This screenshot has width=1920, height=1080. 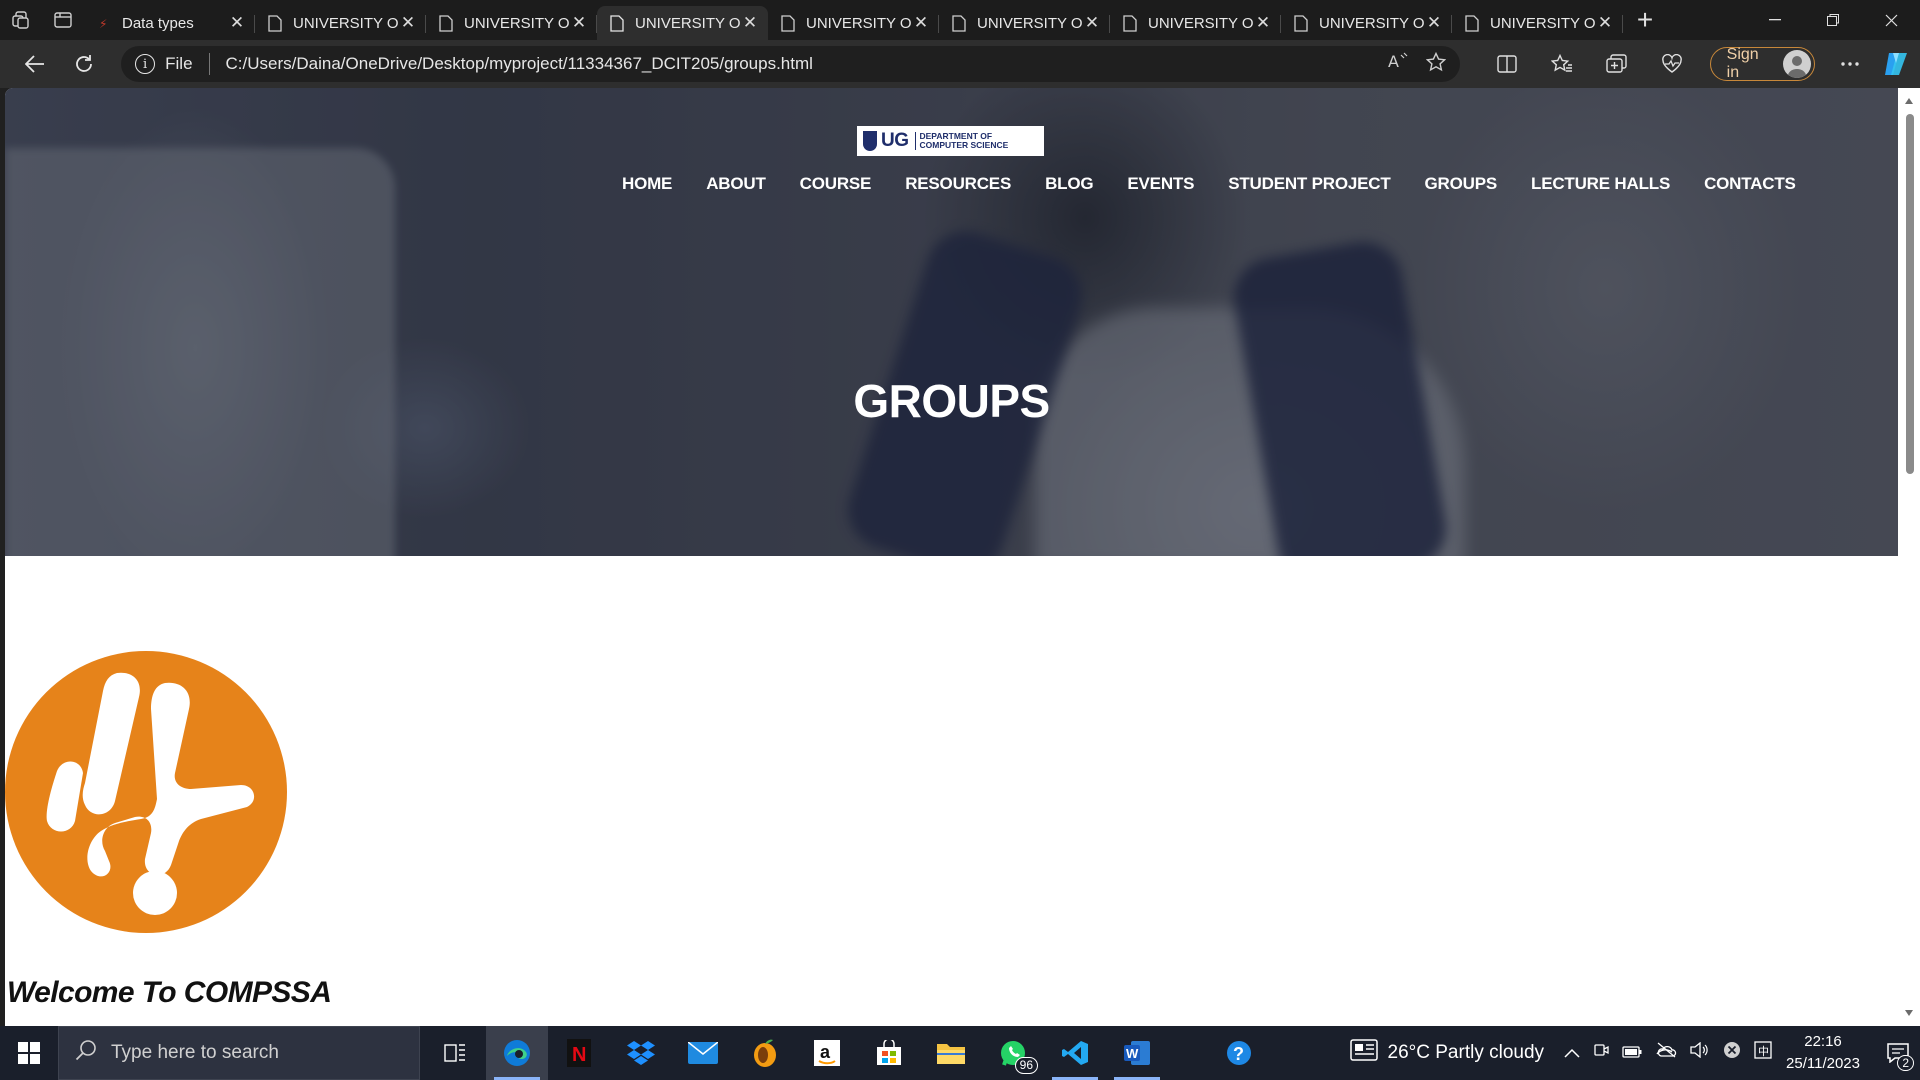 I want to click on fl-studio-app-icon, so click(x=765, y=1053).